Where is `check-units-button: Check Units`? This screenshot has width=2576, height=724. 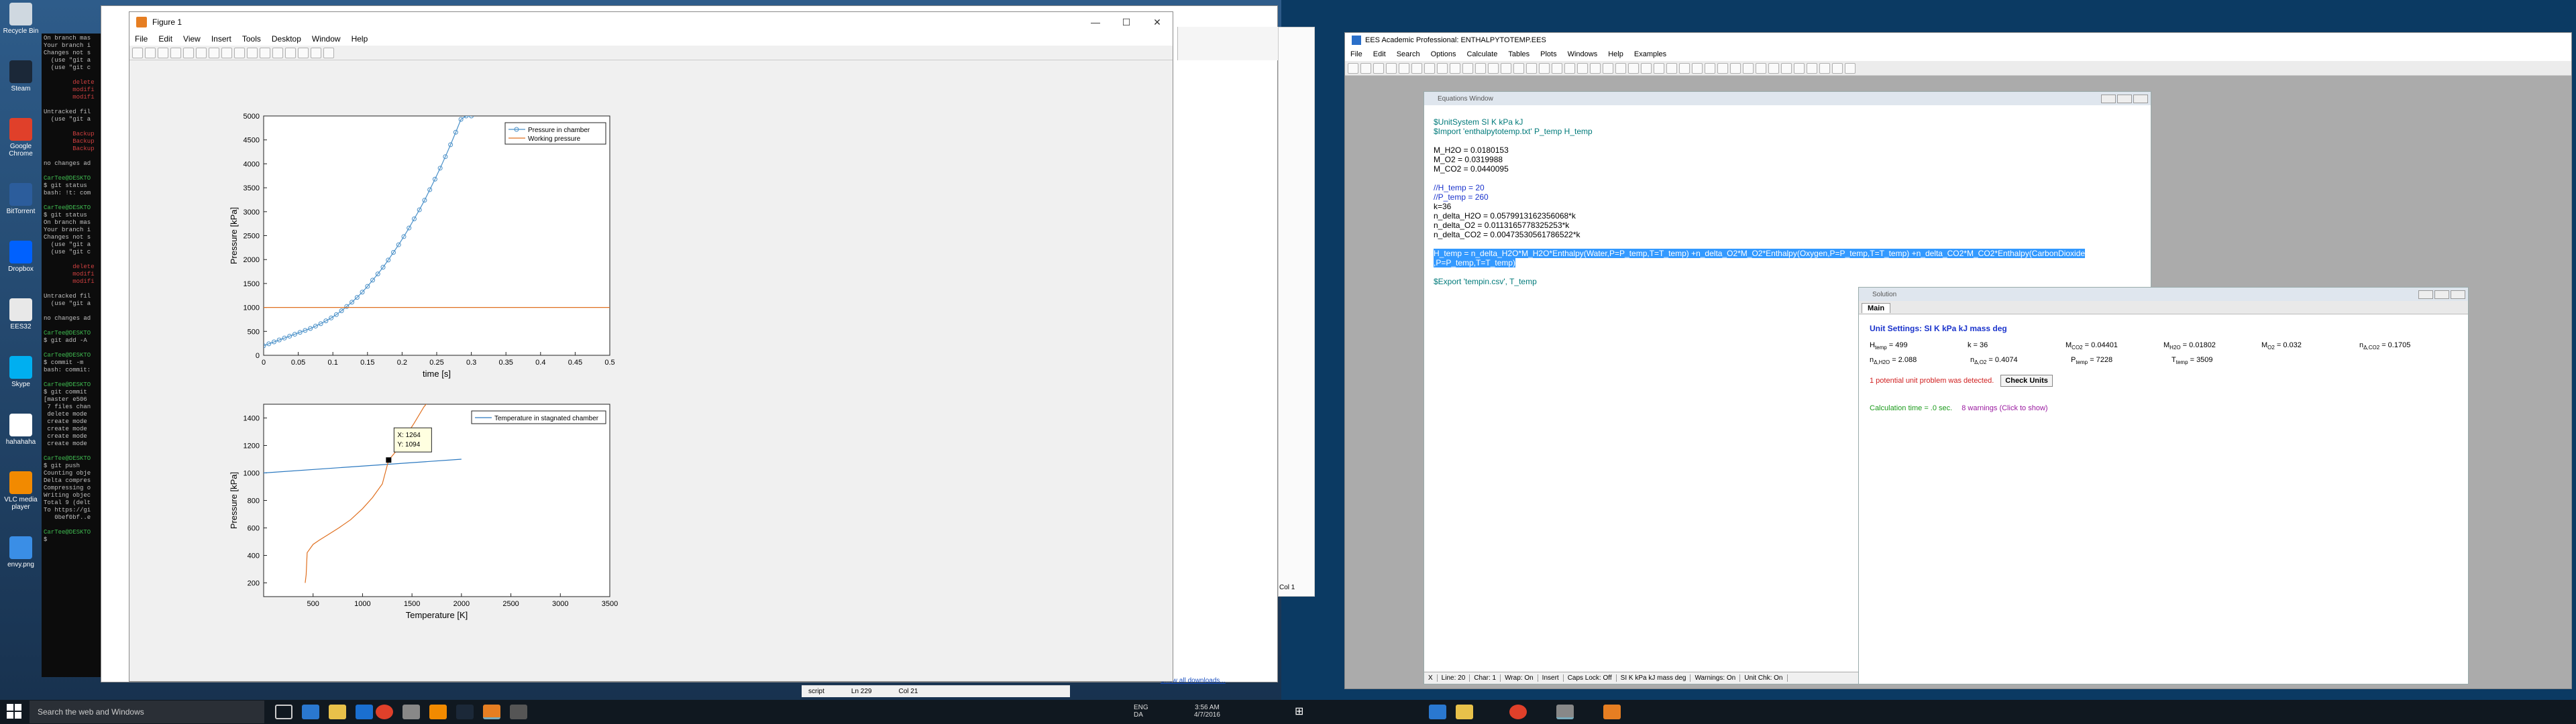
check-units-button: Check Units is located at coordinates (2026, 381).